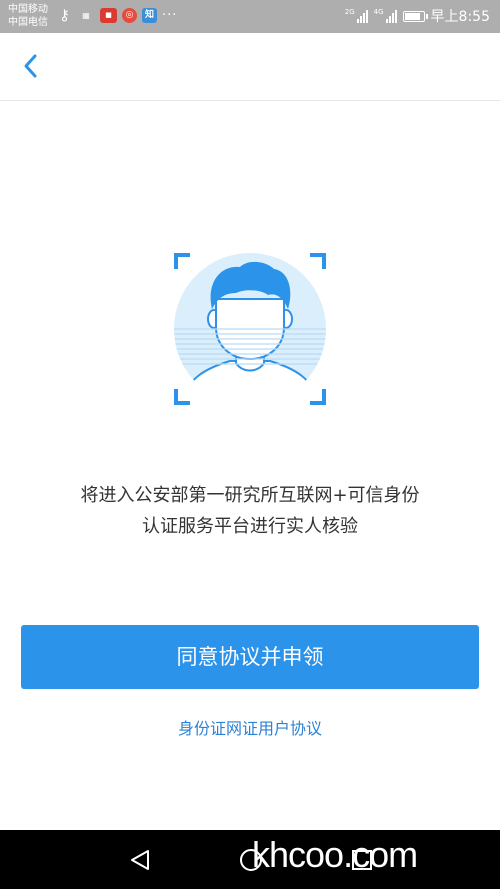  Describe the element at coordinates (250, 67) in the screenshot. I see `nav-bar` at that location.